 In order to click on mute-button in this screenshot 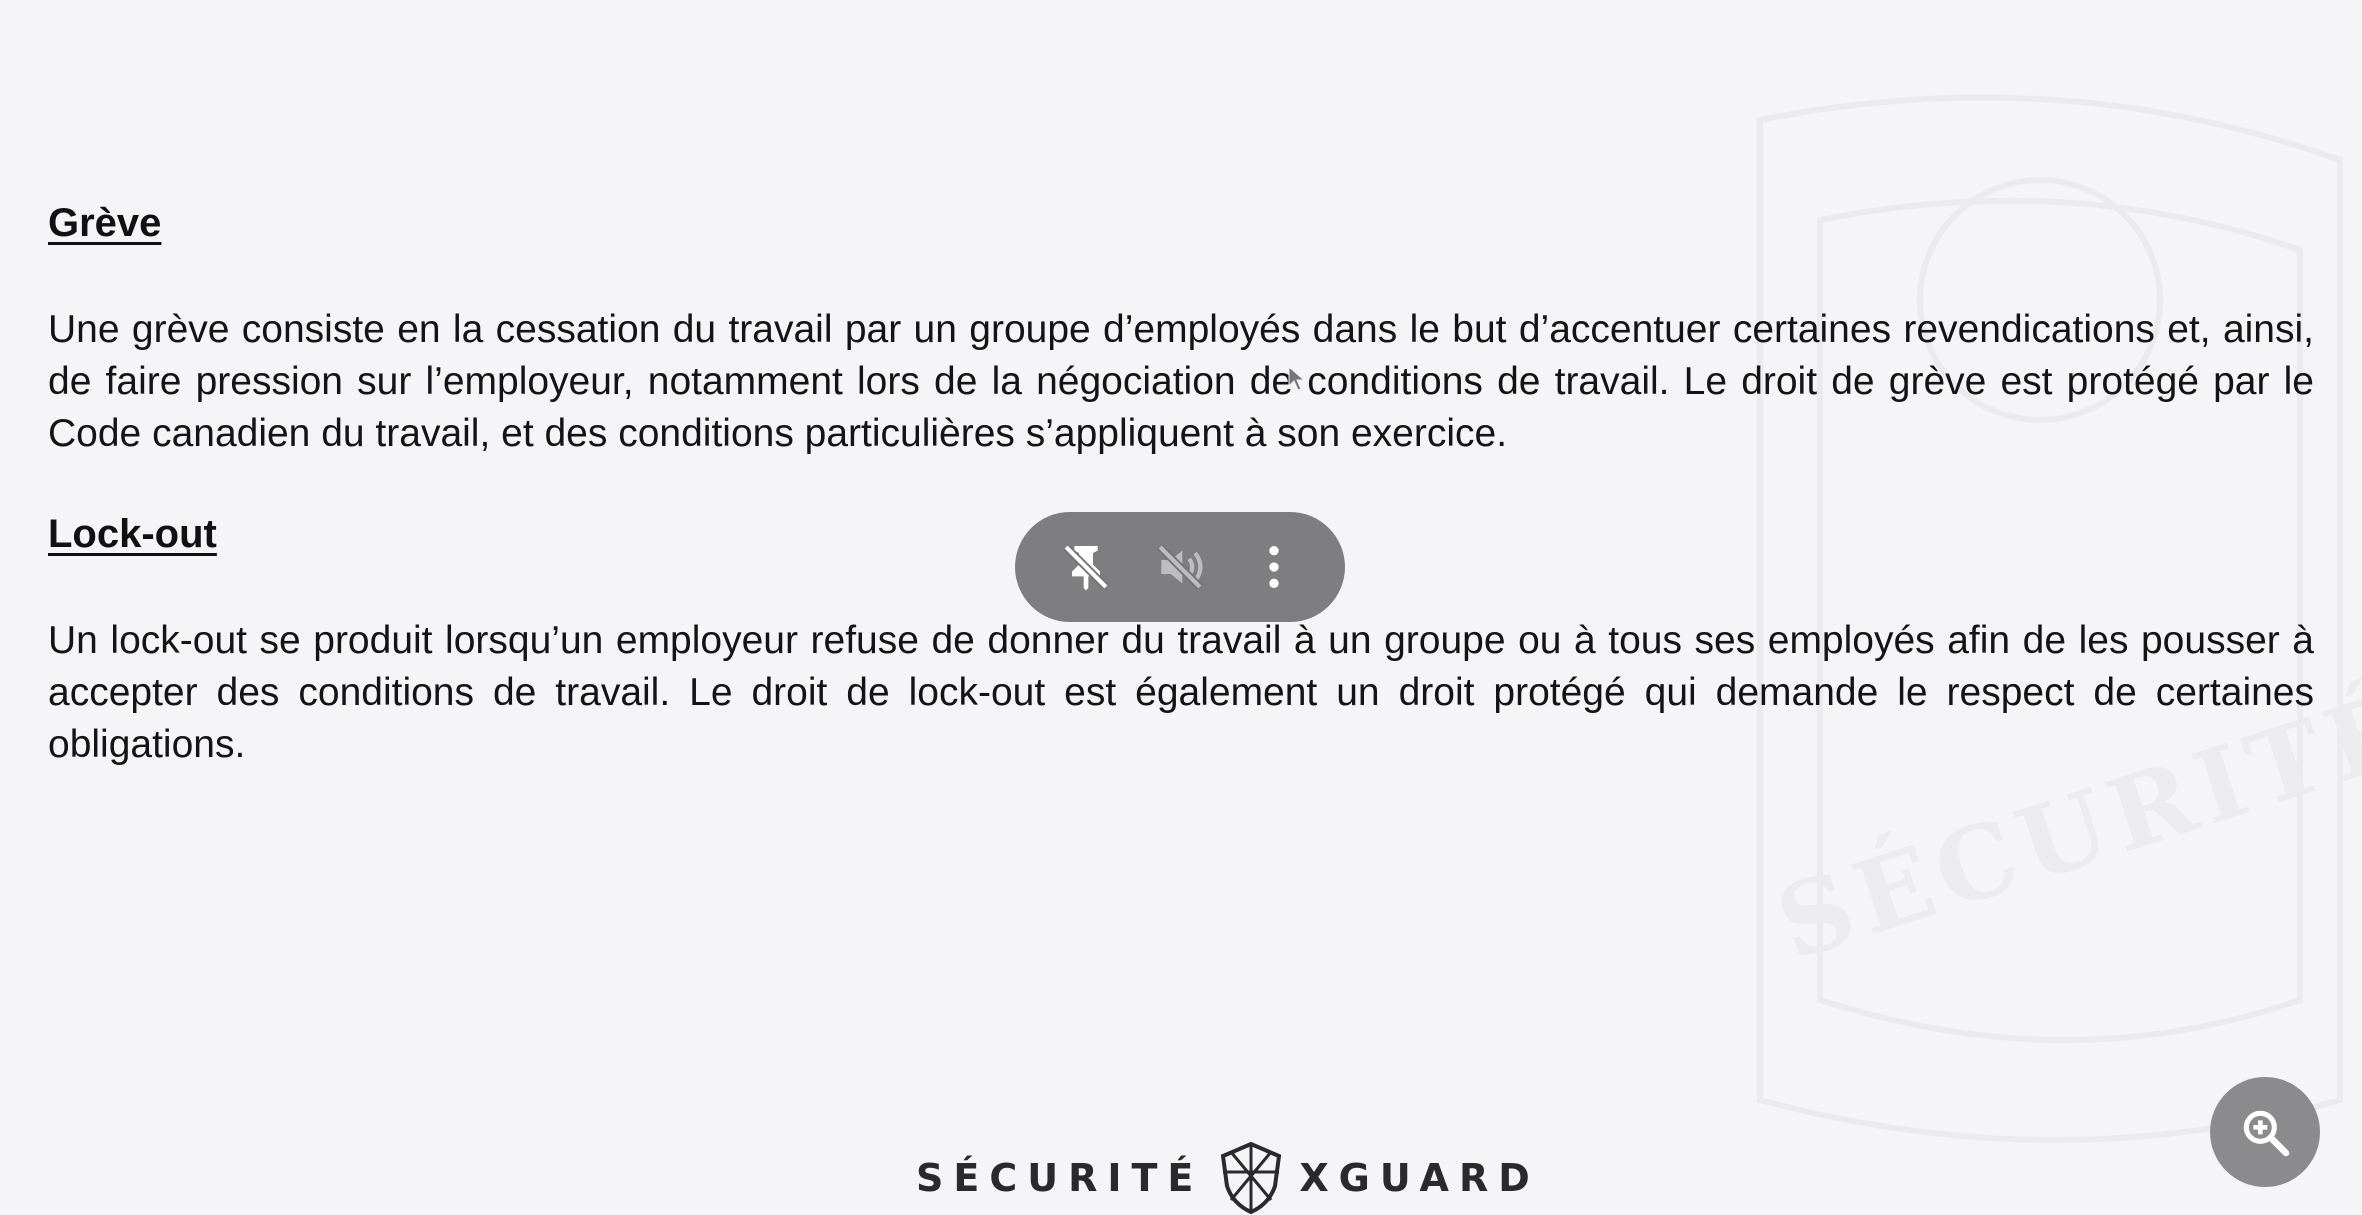, I will do `click(1180, 567)`.